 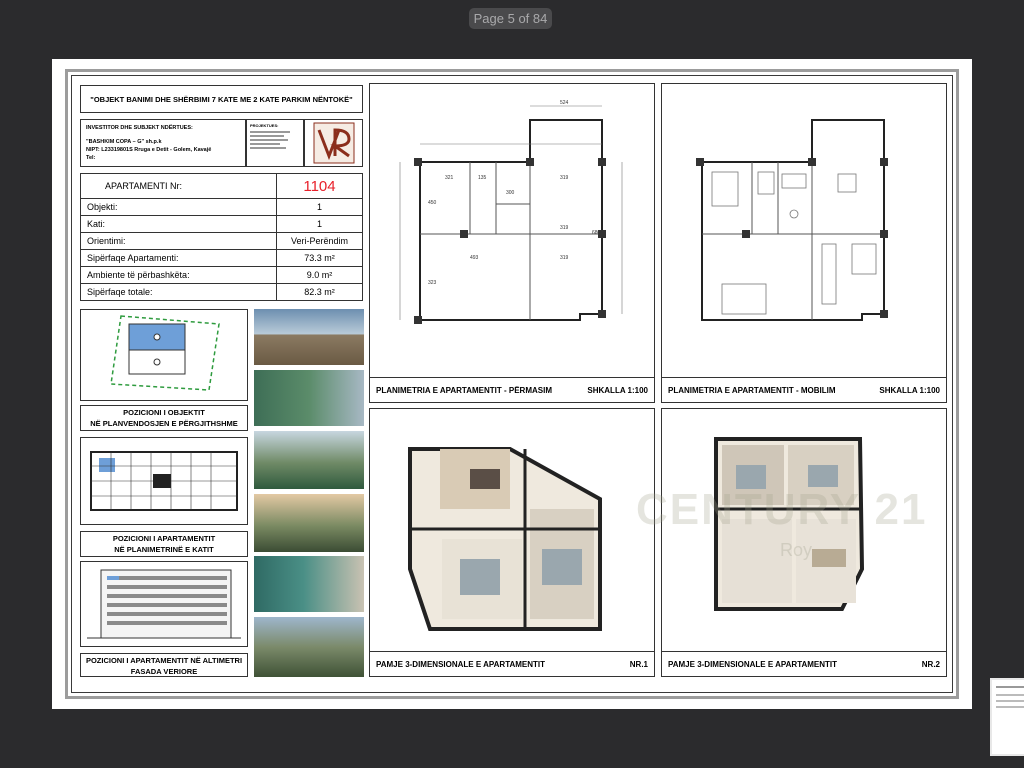 What do you see at coordinates (319, 275) in the screenshot?
I see `info-value: 9.0 m²` at bounding box center [319, 275].